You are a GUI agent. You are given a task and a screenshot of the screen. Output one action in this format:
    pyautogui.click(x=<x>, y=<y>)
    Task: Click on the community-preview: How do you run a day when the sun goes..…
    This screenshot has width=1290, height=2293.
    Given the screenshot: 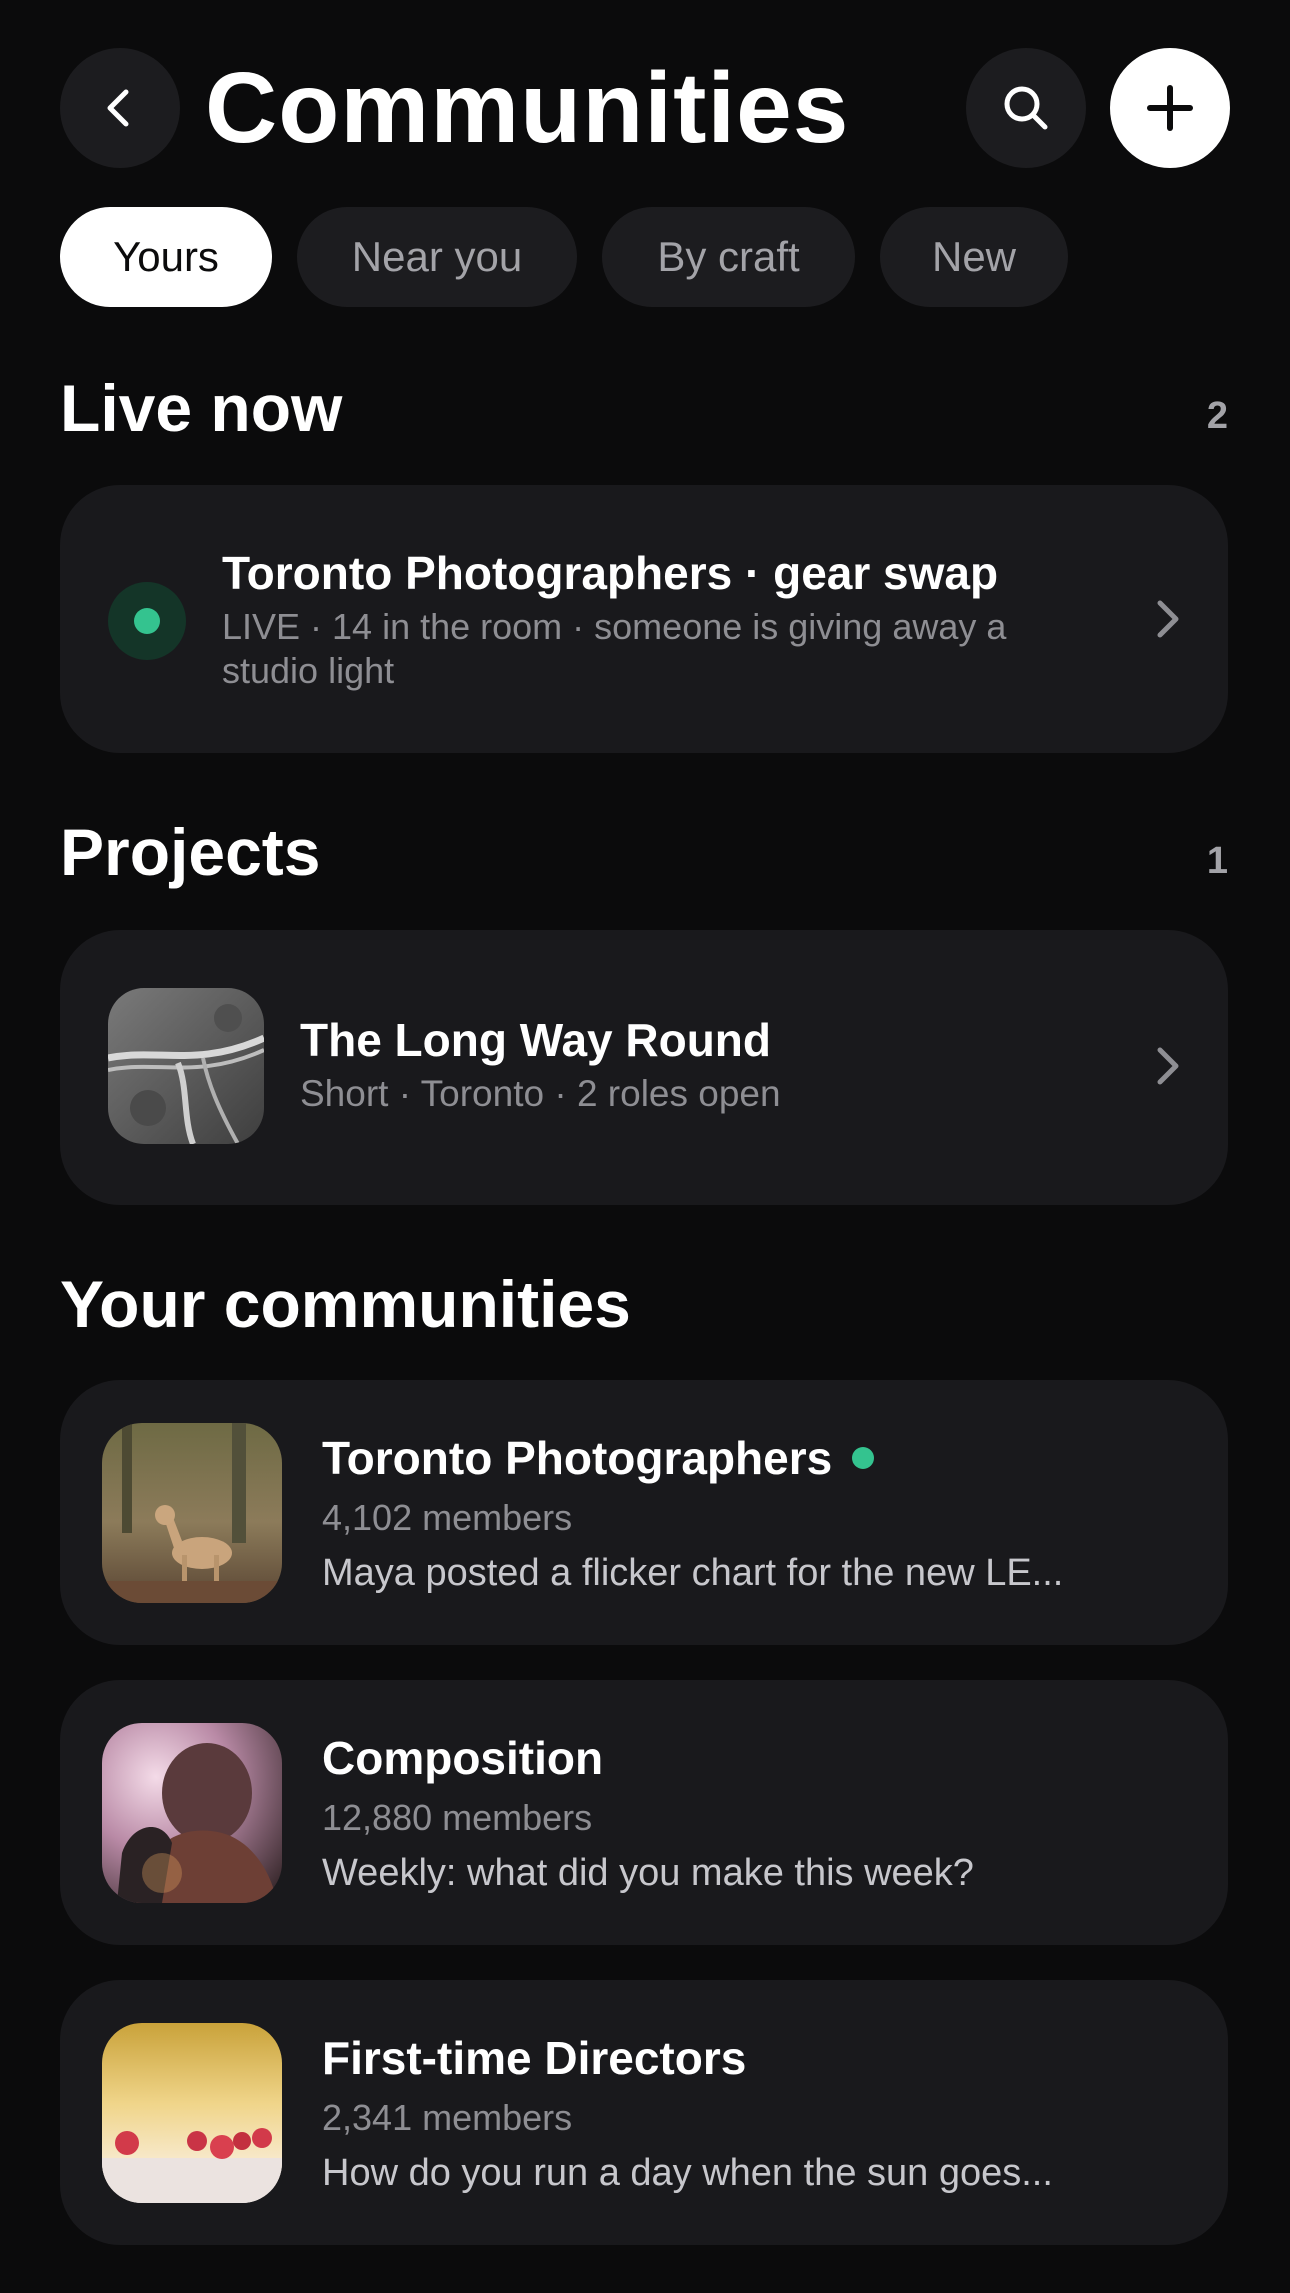 What is the action you would take?
    pyautogui.click(x=687, y=2173)
    